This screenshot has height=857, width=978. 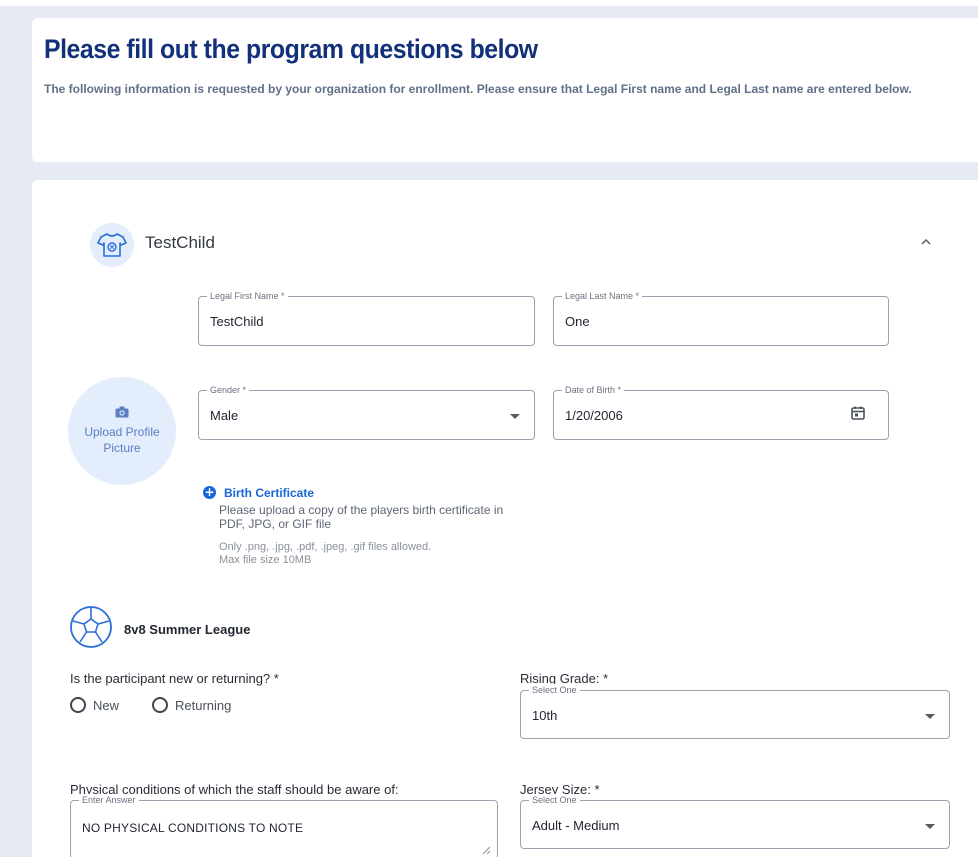 I want to click on radio-new-label: New, so click(x=106, y=705).